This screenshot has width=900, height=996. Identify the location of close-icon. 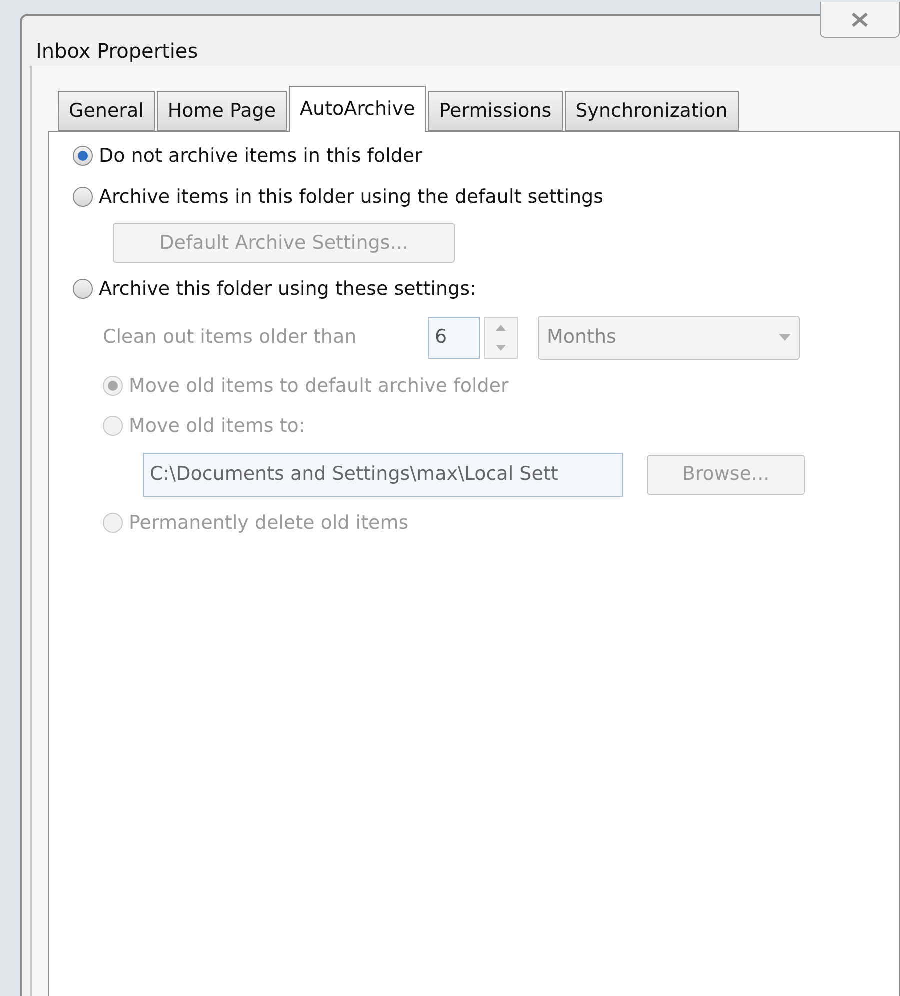
(860, 20).